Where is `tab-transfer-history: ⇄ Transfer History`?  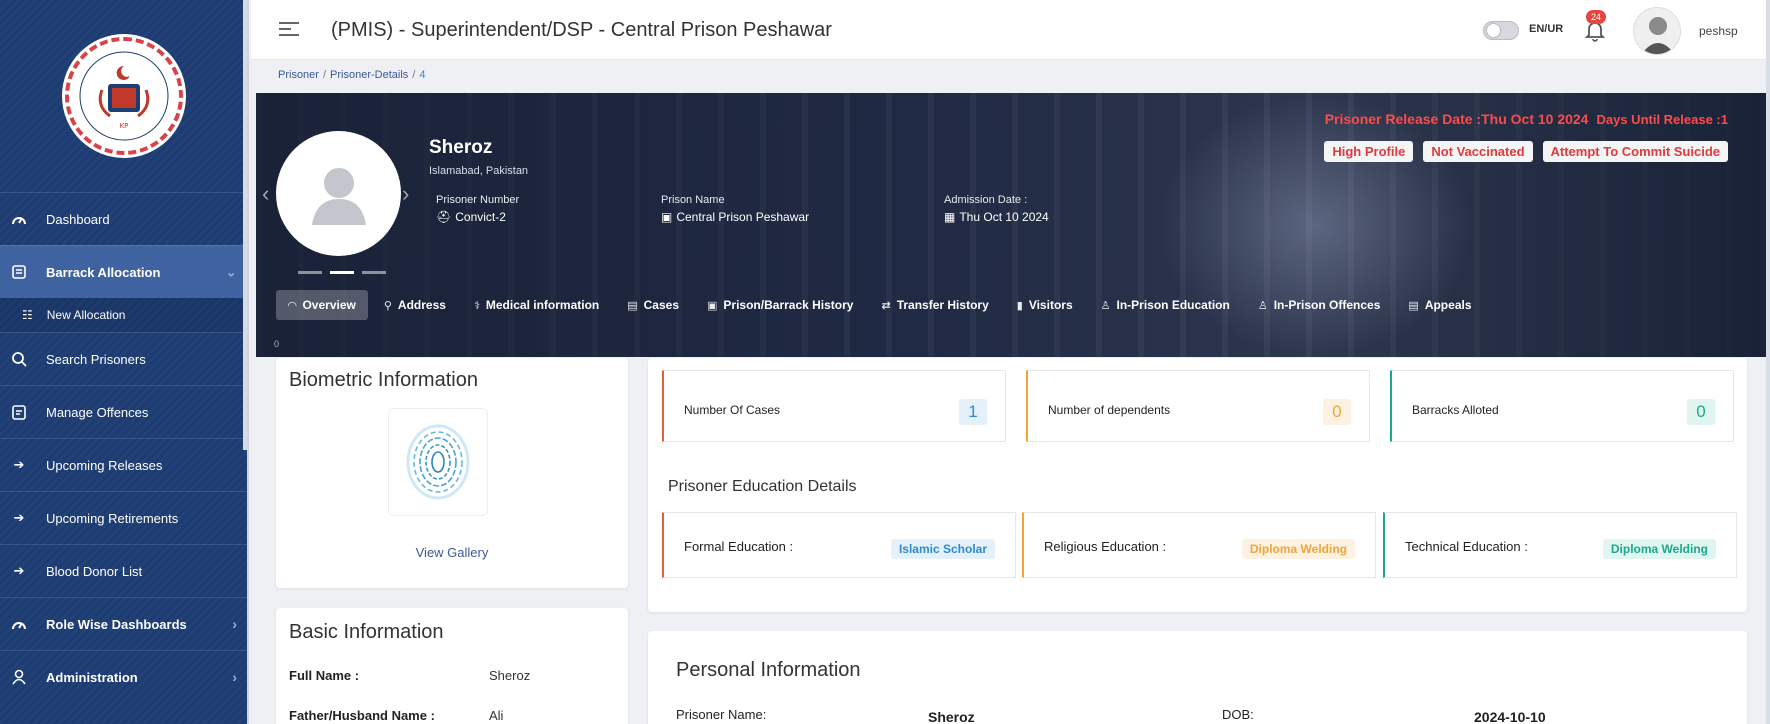
tab-transfer-history: ⇄ Transfer History is located at coordinates (934, 305).